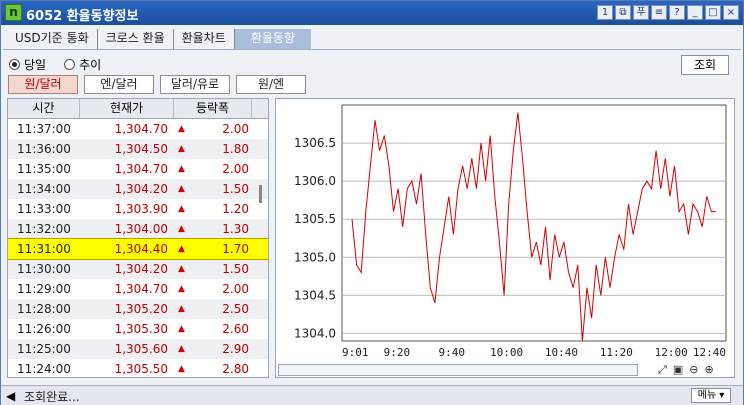 This screenshot has width=744, height=405. Describe the element at coordinates (213, 329) in the screenshot. I see `row-change: ▲ 2.60` at that location.